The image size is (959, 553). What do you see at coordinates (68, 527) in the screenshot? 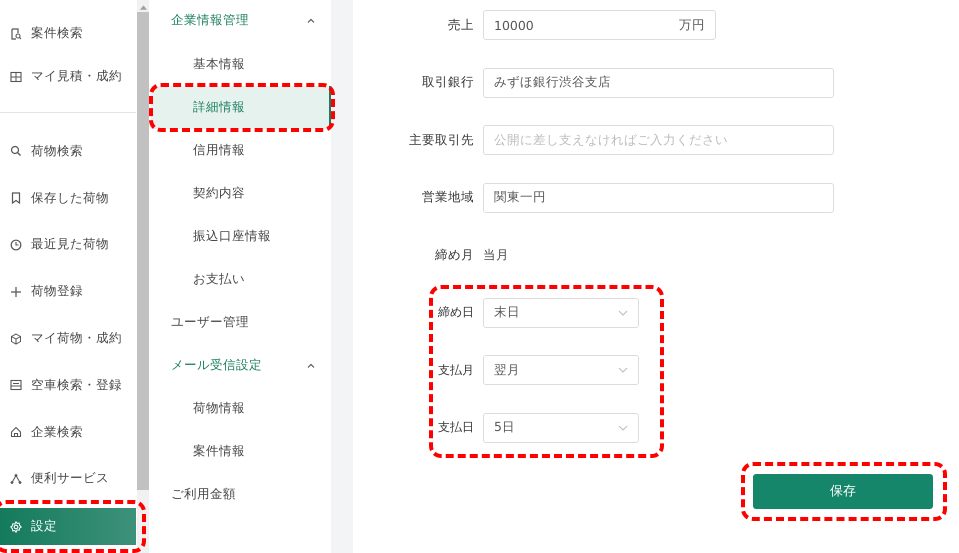
I see `nav-item: 設定` at bounding box center [68, 527].